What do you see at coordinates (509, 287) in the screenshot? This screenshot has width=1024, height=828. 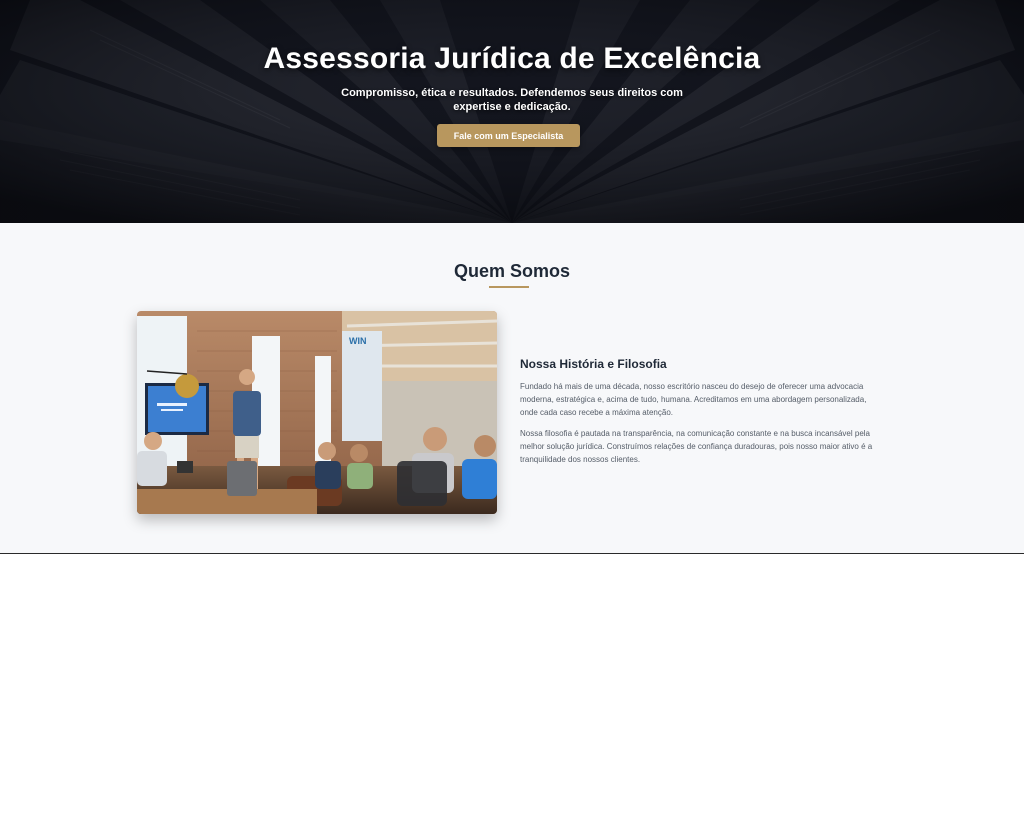 I see `title-underline` at bounding box center [509, 287].